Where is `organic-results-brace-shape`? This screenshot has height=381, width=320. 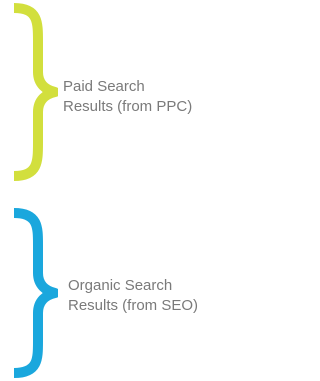
organic-results-brace-shape is located at coordinates (35, 293).